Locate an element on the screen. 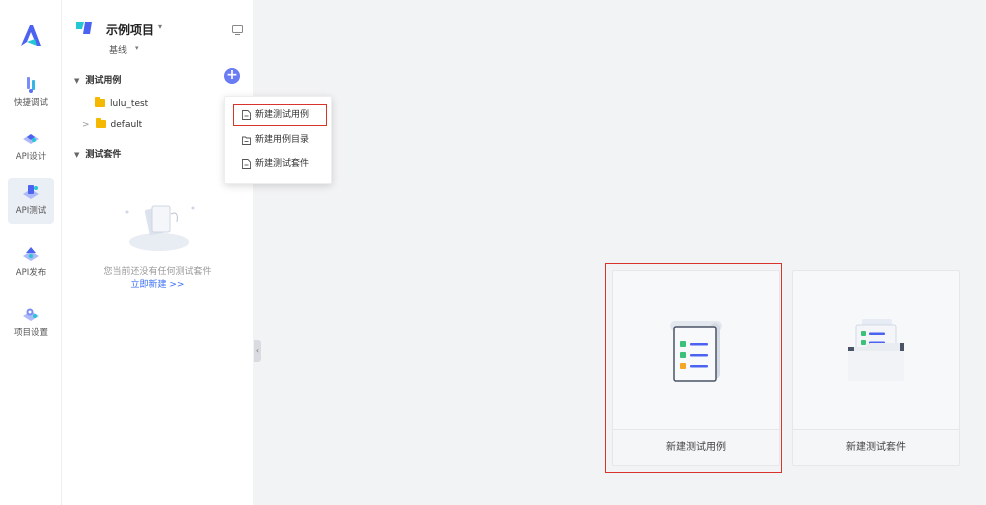 This screenshot has height=505, width=986. rail-item-quick-debug: 快捷调试 is located at coordinates (31, 93).